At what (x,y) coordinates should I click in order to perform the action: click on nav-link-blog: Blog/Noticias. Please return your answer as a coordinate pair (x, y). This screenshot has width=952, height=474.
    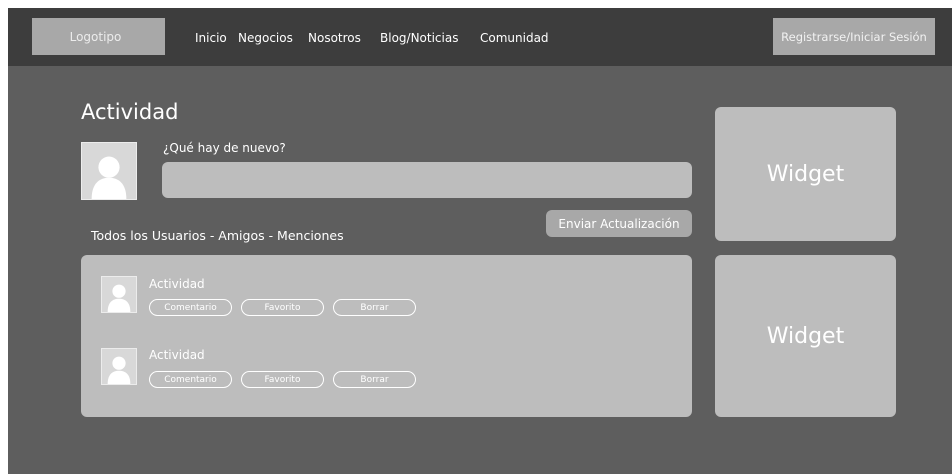
    Looking at the image, I should click on (419, 38).